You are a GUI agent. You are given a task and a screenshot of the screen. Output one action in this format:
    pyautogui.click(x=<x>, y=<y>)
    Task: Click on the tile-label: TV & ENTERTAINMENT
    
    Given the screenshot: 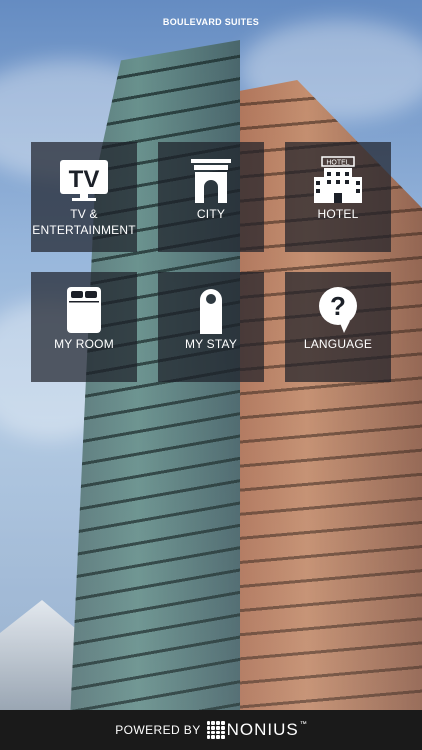 What is the action you would take?
    pyautogui.click(x=84, y=222)
    